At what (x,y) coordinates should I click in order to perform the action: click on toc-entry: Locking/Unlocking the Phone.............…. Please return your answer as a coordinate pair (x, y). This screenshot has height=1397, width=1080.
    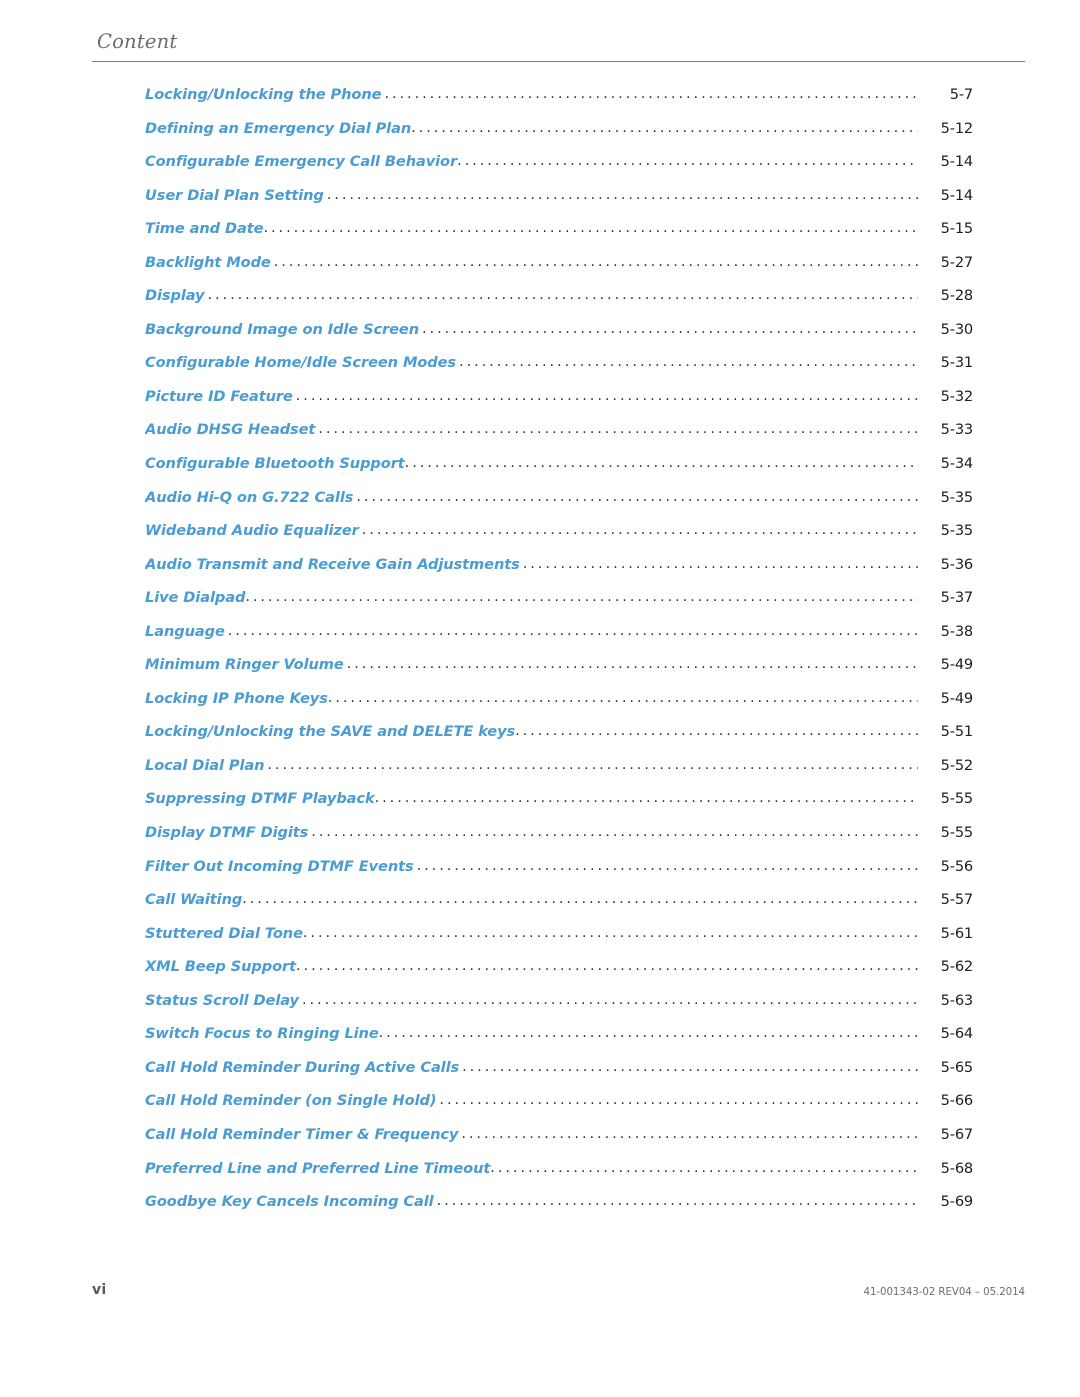
    Looking at the image, I should click on (559, 105).